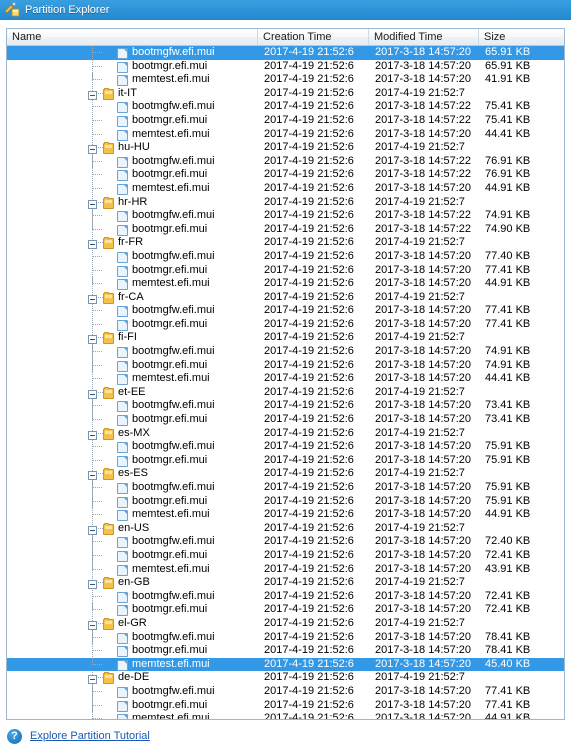  Describe the element at coordinates (285, 624) in the screenshot. I see `table-row: el-GR 2017-4-19 21:52:6 2017-4-19 21:52:7` at that location.